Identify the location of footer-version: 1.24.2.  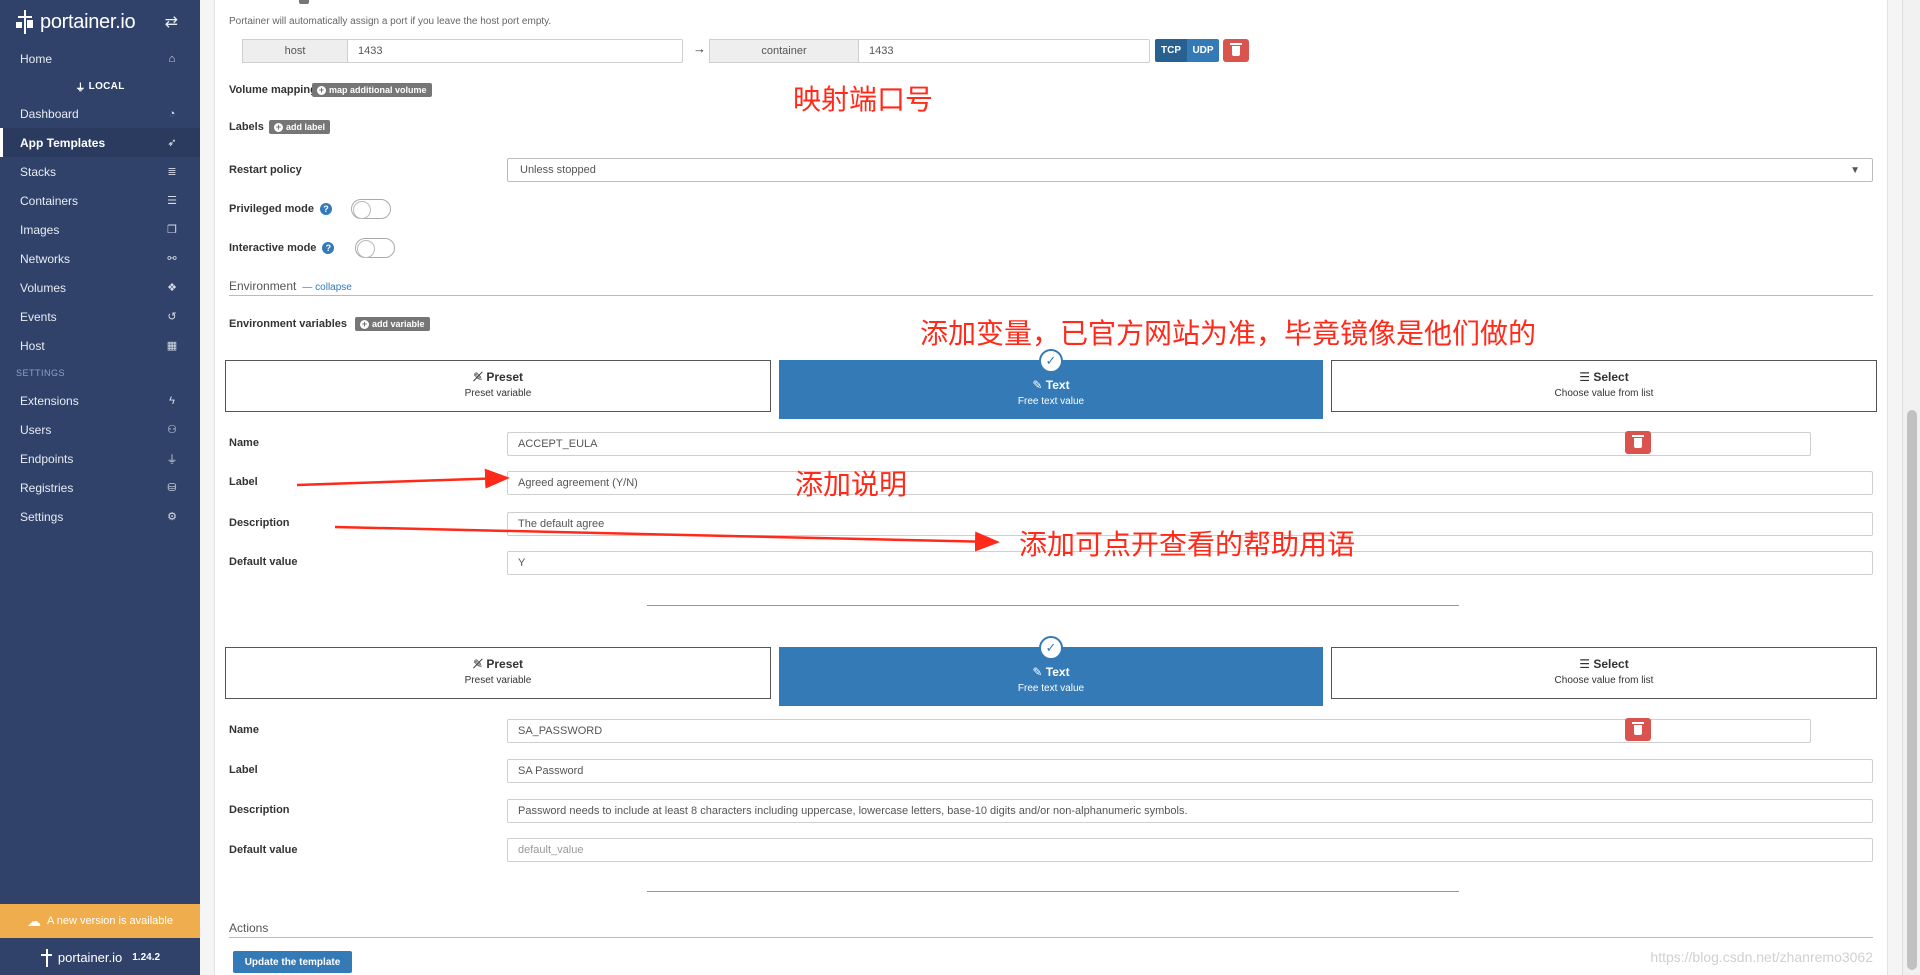
(146, 957).